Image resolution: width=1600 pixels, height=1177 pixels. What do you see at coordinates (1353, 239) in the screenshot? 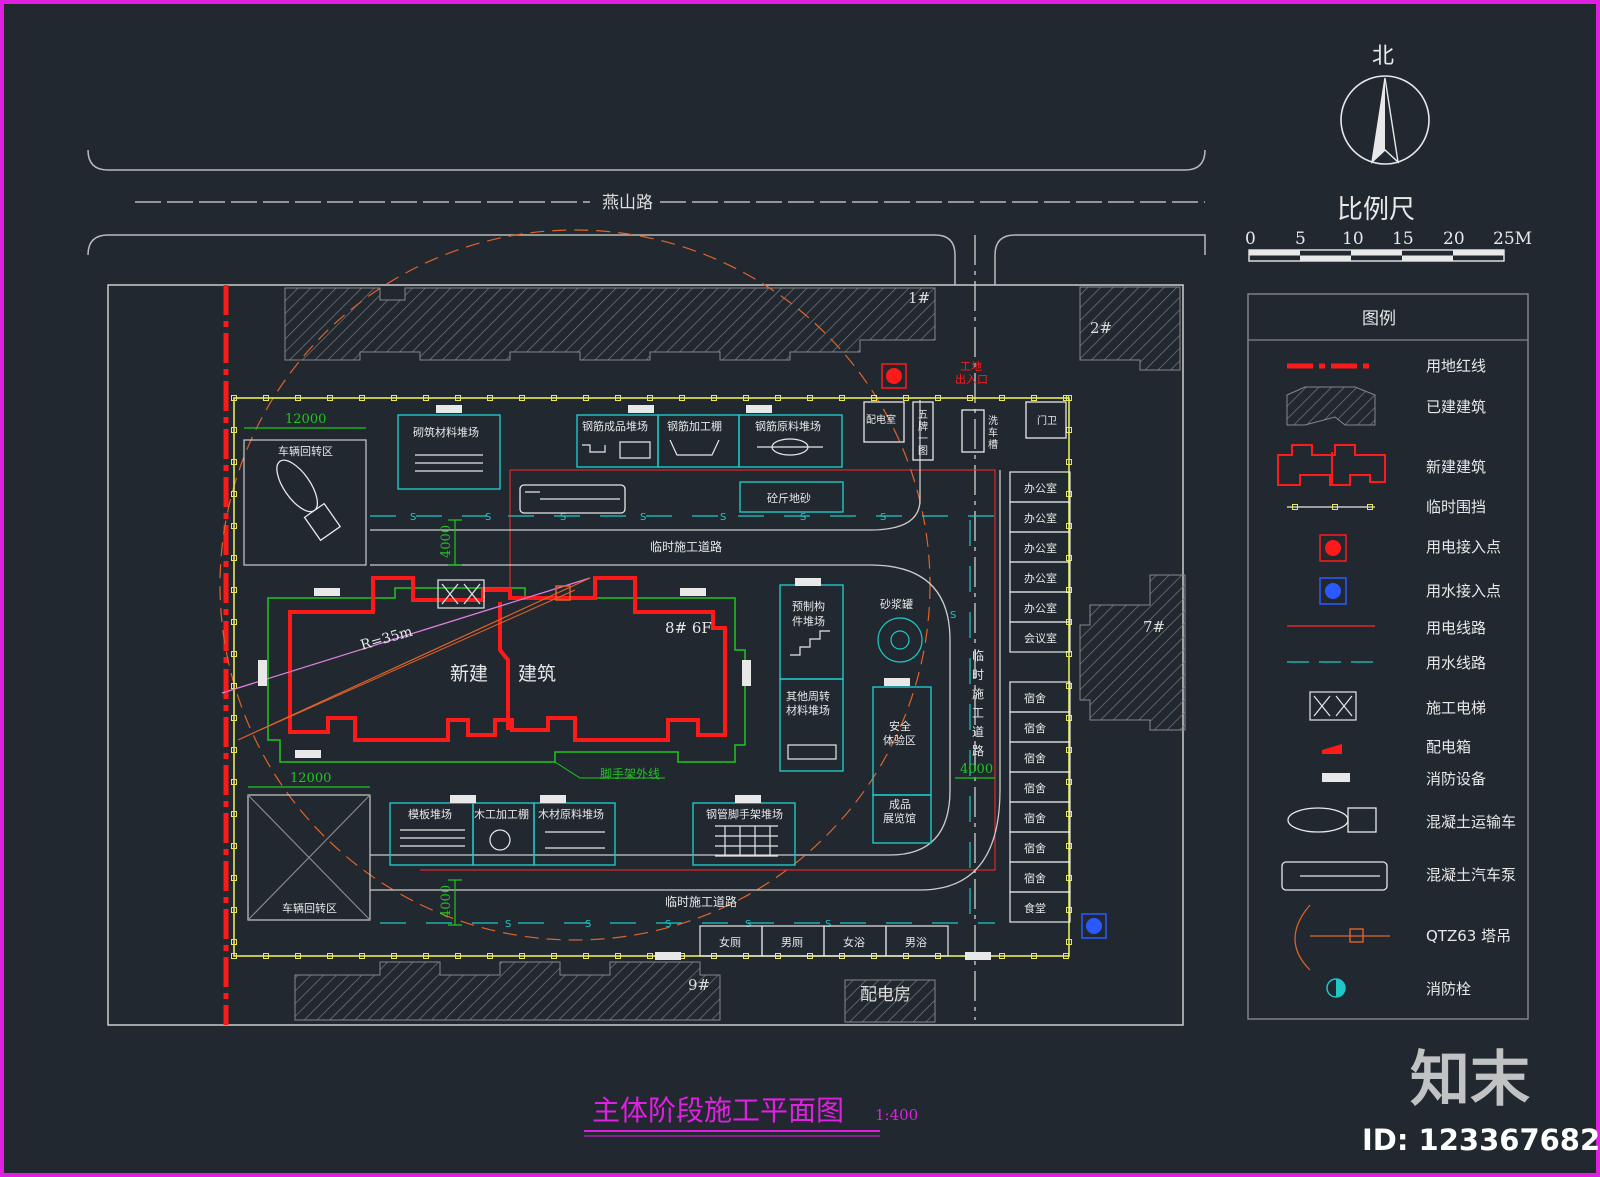
I see `scale-tick-label: 10` at bounding box center [1353, 239].